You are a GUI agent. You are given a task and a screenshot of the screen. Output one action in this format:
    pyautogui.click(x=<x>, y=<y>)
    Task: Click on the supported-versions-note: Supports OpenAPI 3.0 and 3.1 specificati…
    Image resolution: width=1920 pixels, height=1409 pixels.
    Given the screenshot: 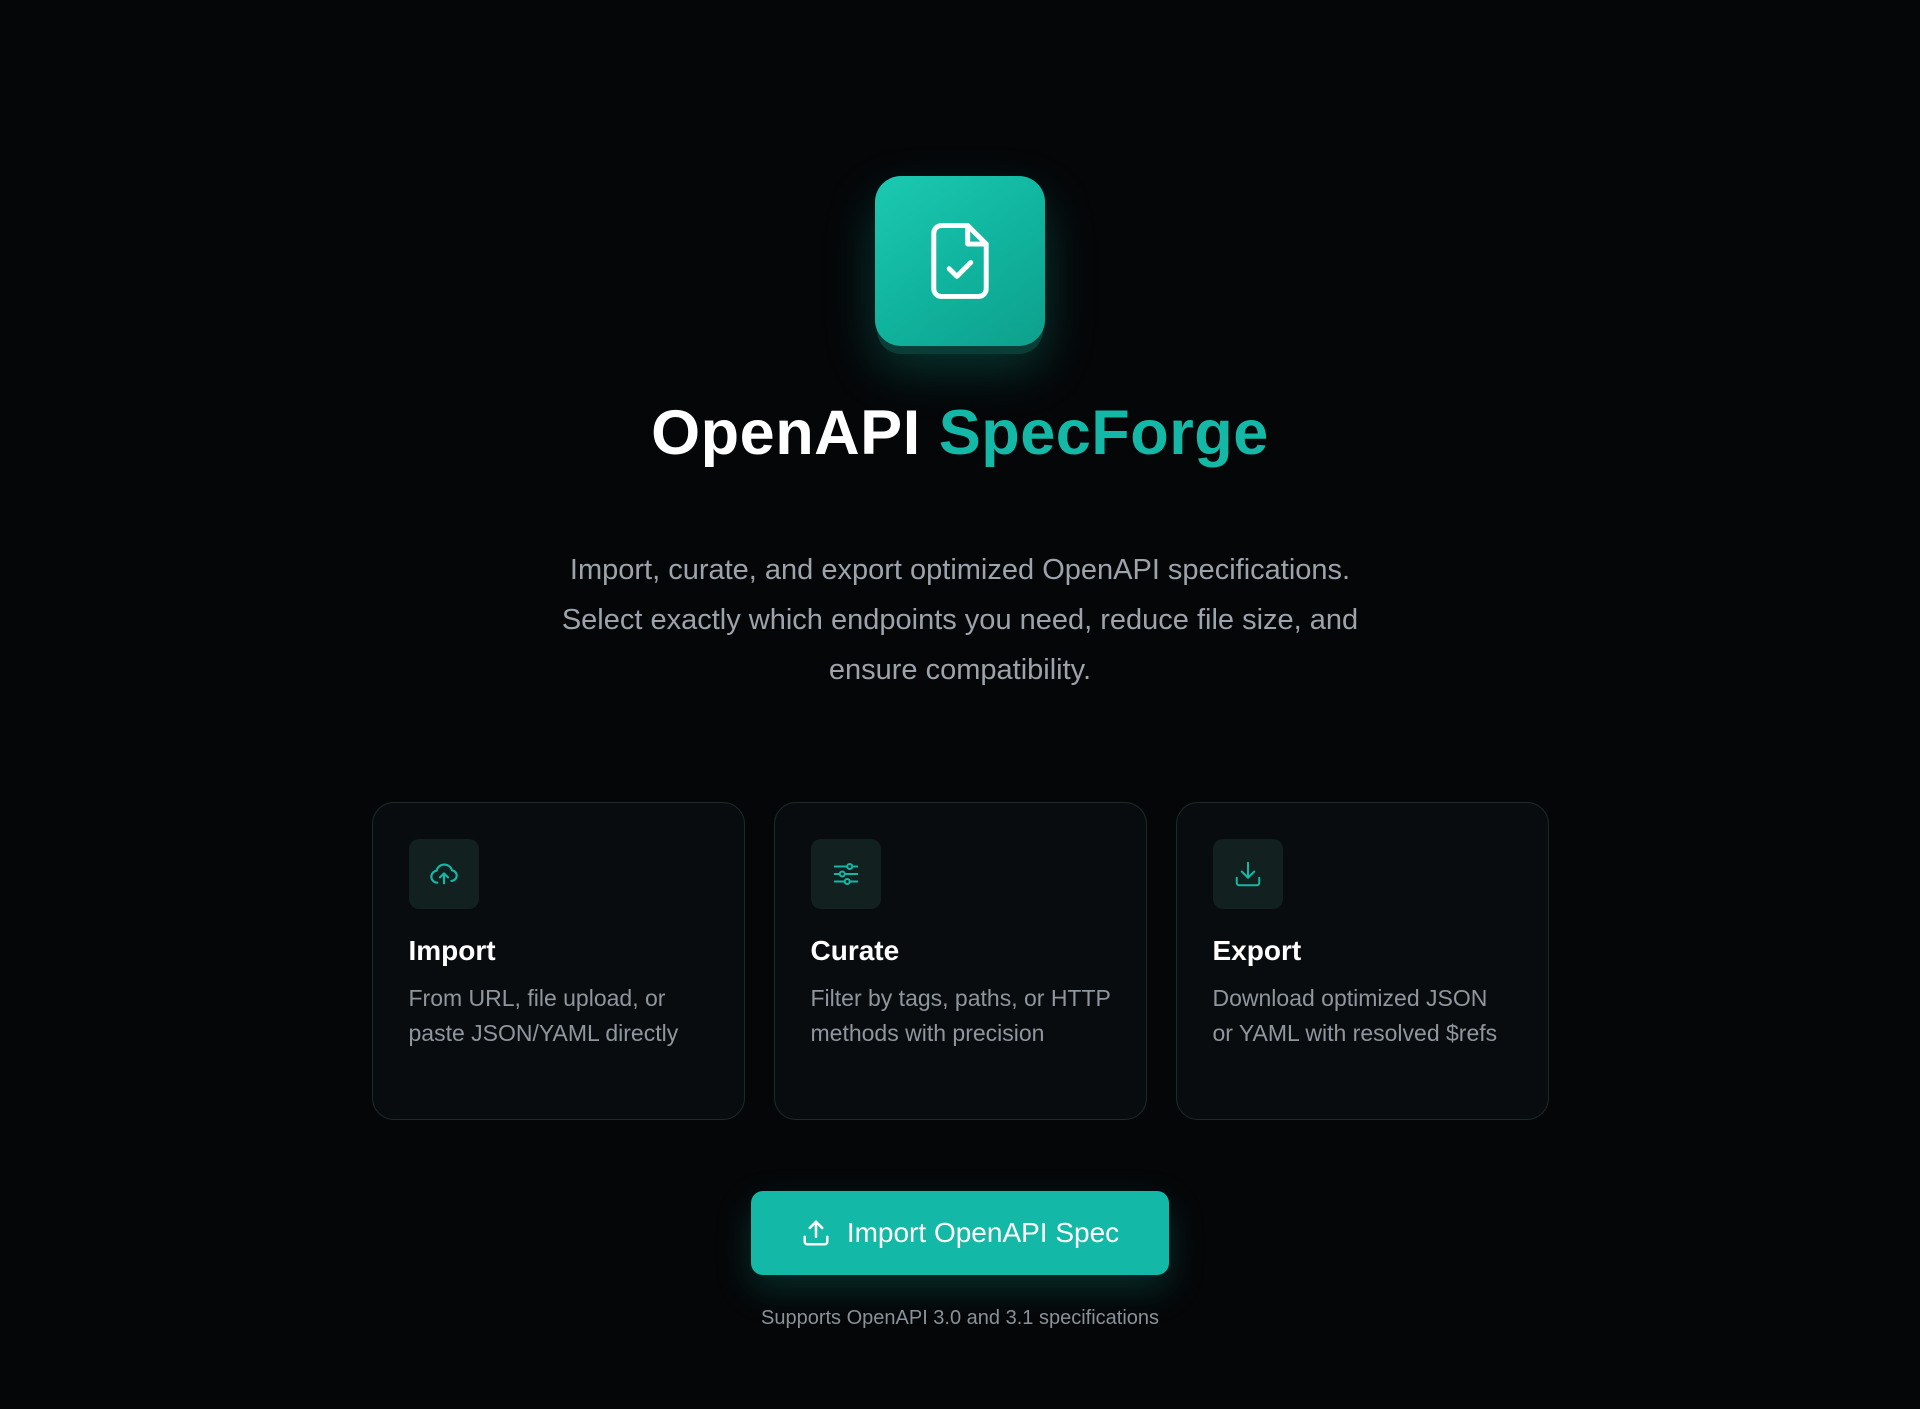 What is the action you would take?
    pyautogui.click(x=960, y=1318)
    